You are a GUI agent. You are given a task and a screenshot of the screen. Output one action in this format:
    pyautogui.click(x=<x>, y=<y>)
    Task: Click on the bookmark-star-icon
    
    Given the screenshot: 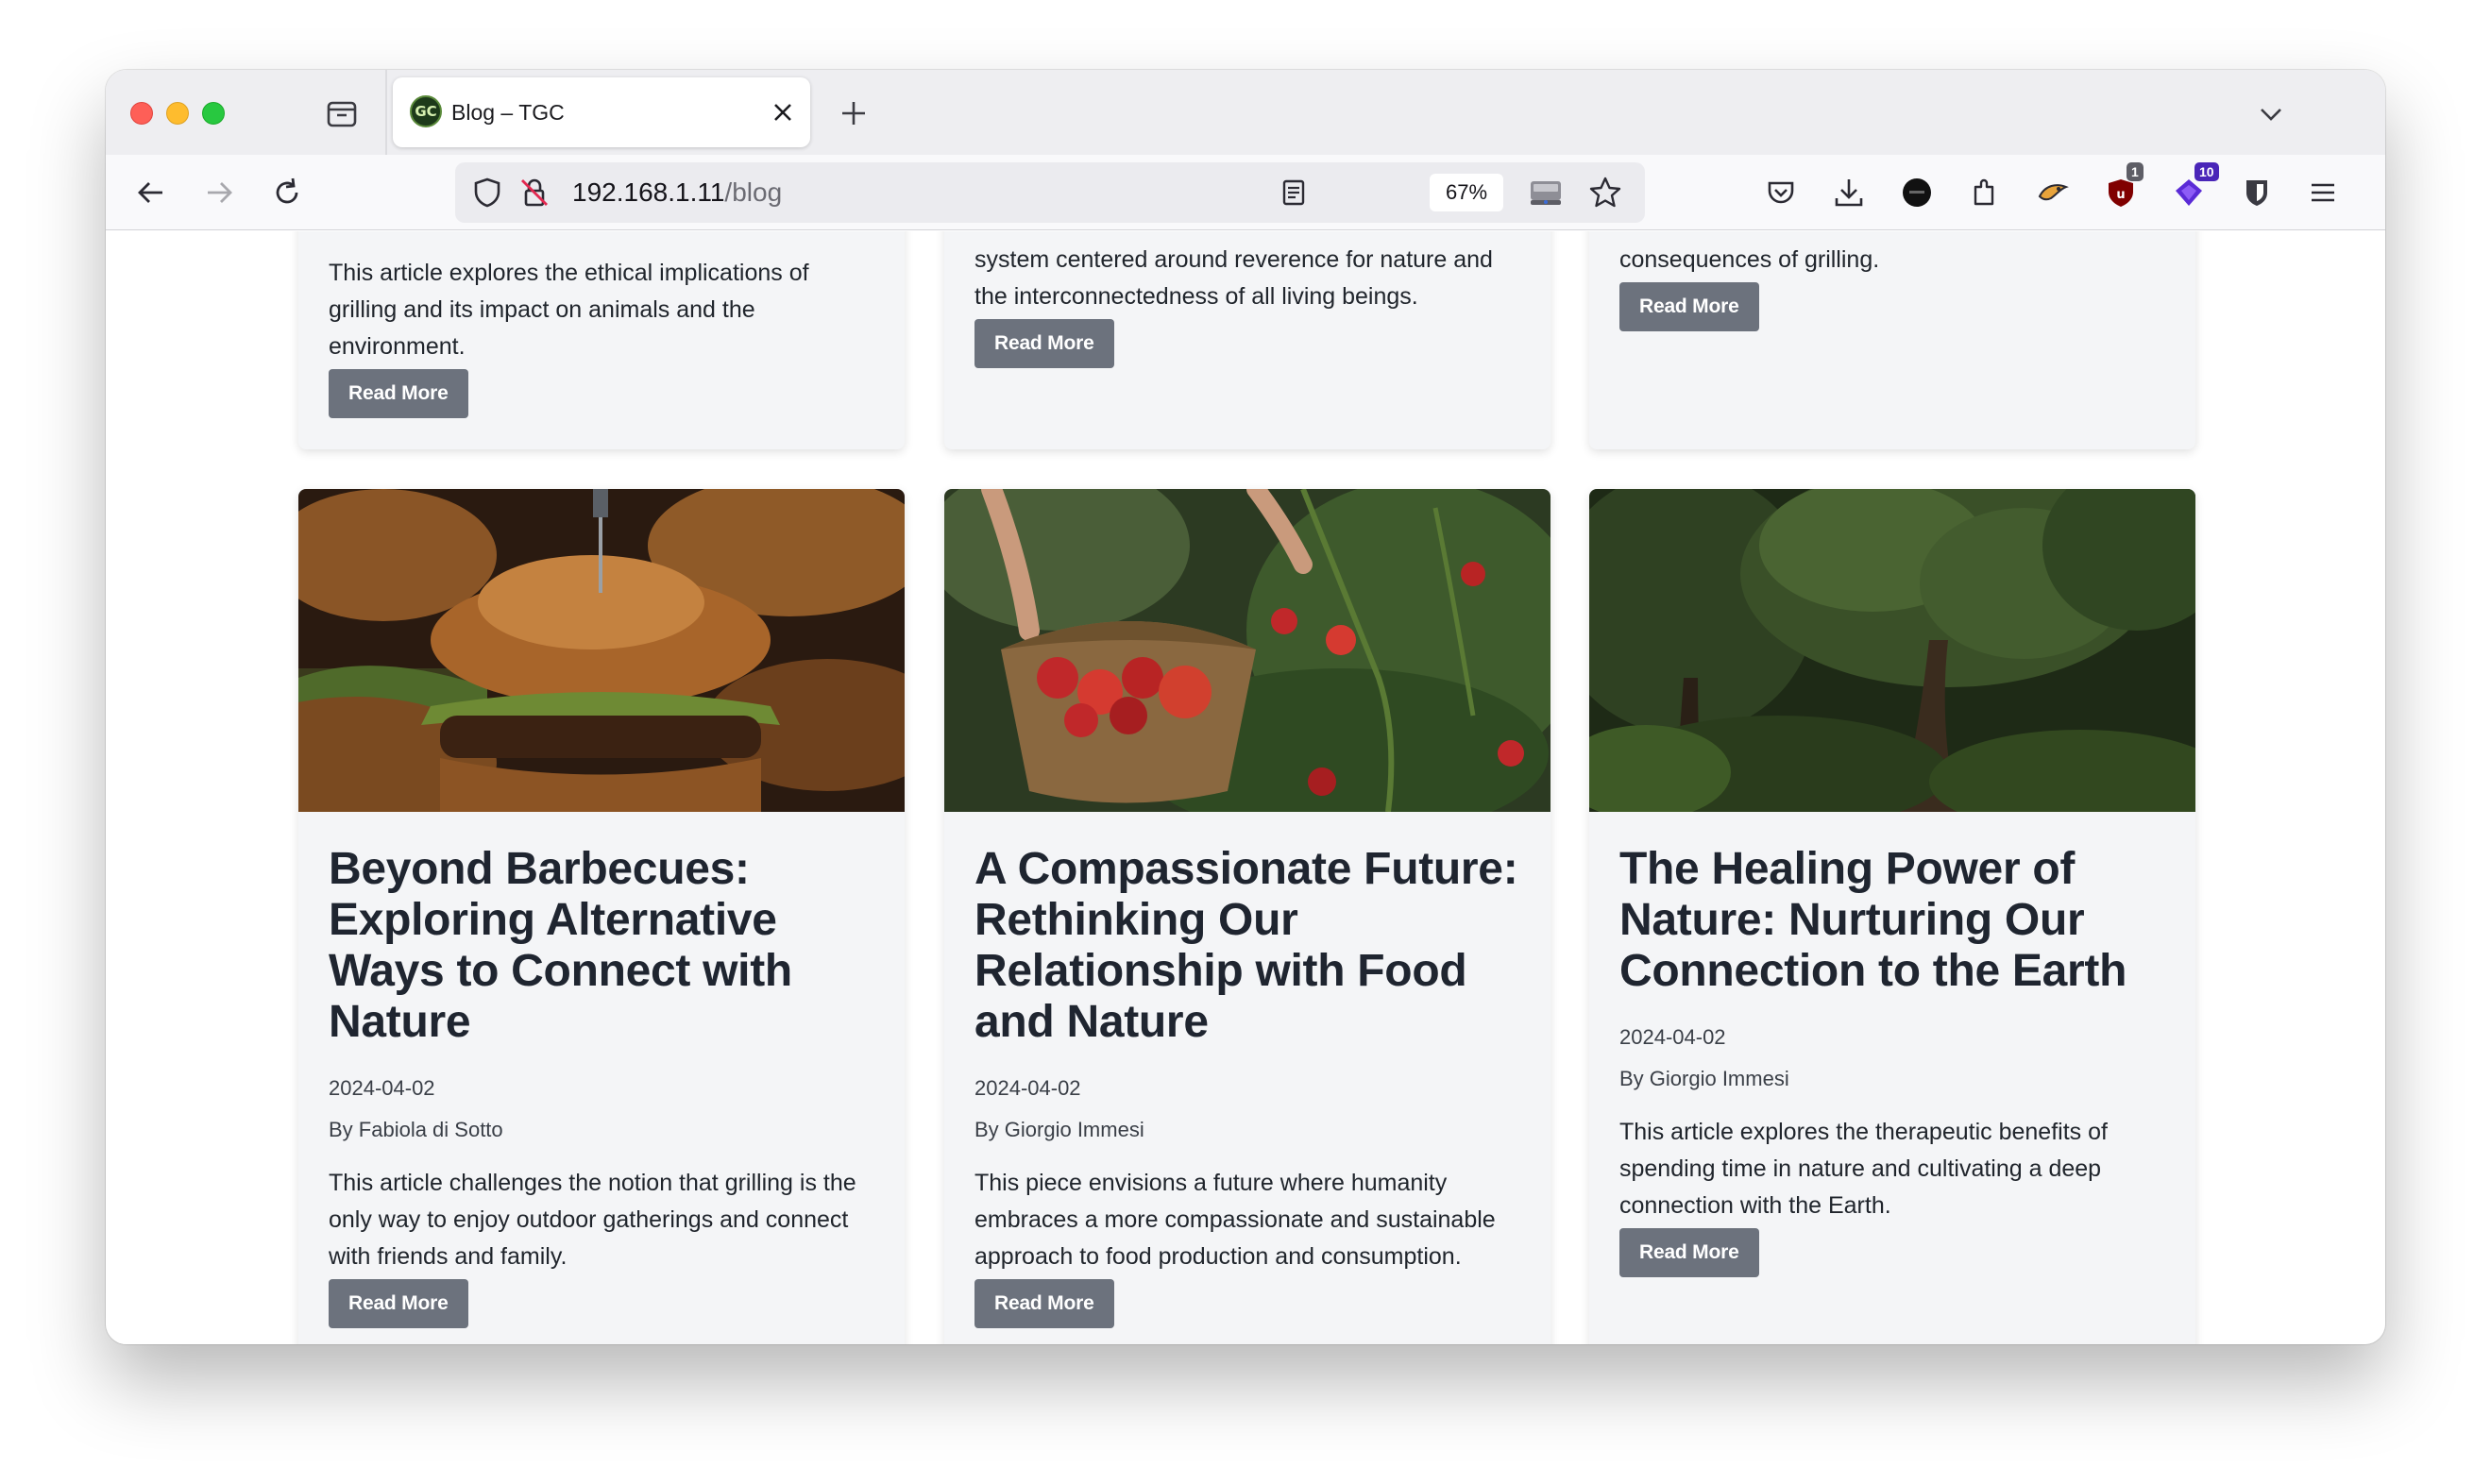 What is the action you would take?
    pyautogui.click(x=1605, y=193)
    